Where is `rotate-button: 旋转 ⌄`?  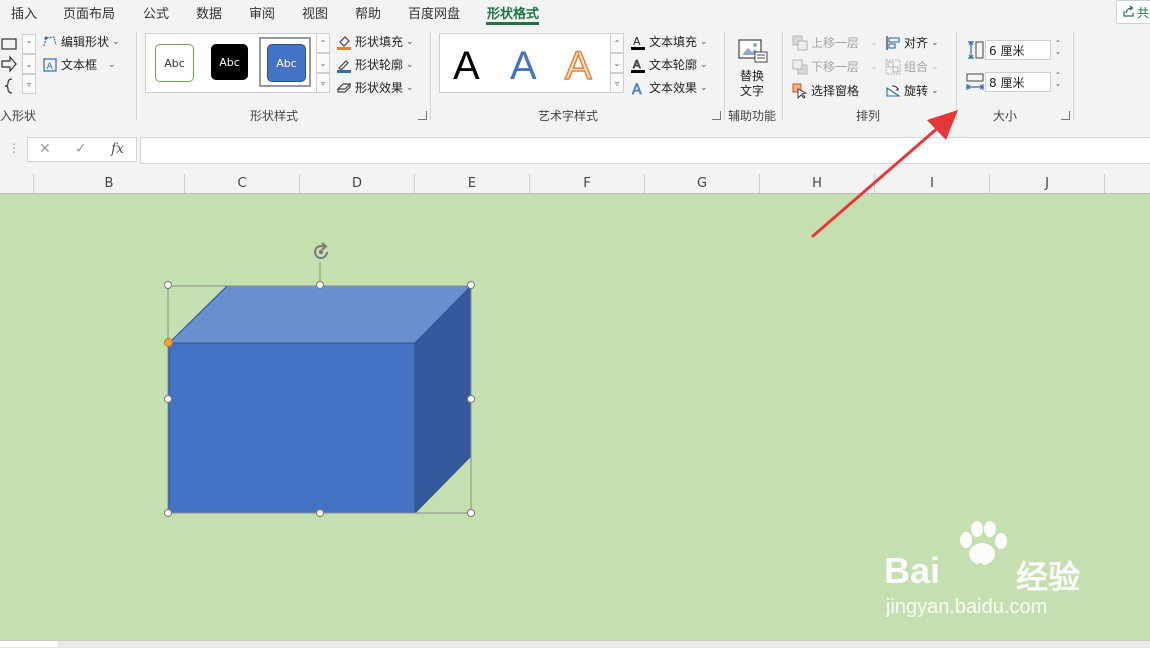
rotate-button: 旋转 ⌄ is located at coordinates (912, 90).